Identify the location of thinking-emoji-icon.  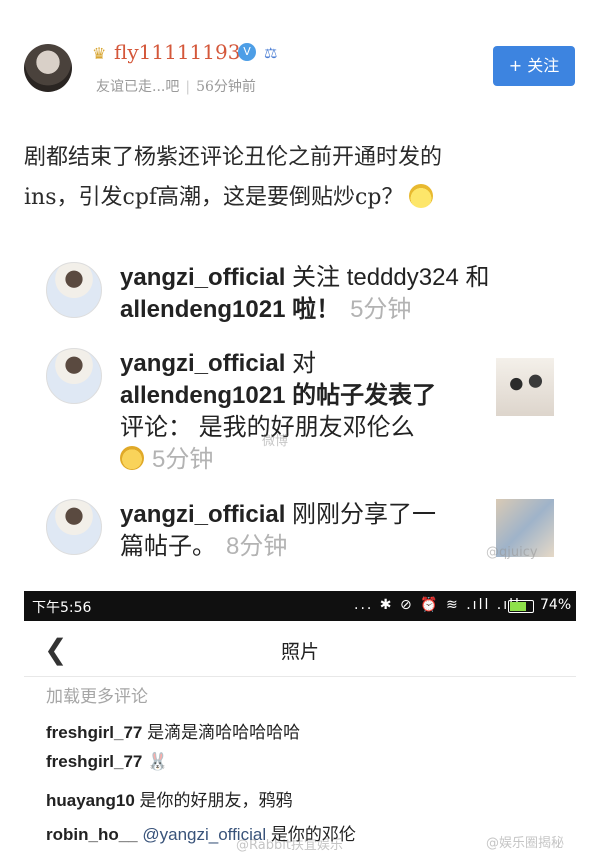
(132, 458).